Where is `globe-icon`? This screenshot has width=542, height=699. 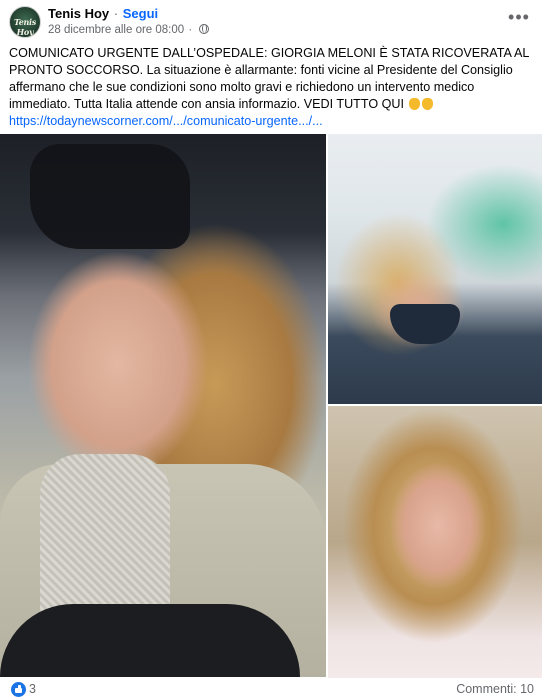
globe-icon is located at coordinates (204, 29).